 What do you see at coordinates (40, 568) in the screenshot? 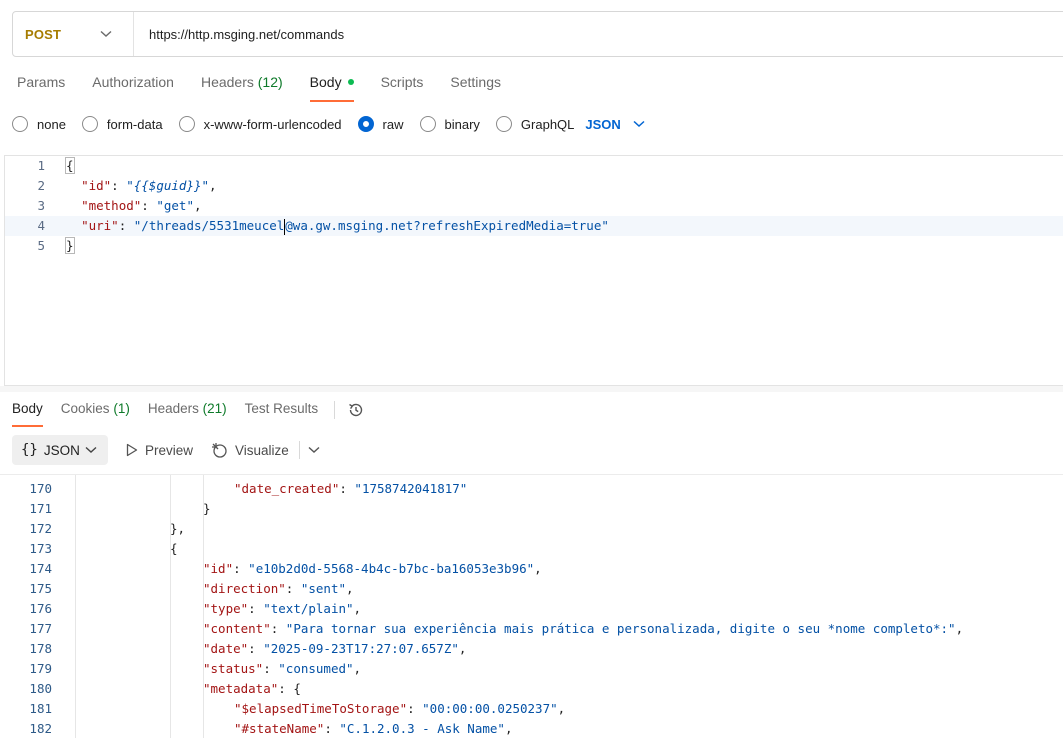
I see `line-number: 174` at bounding box center [40, 568].